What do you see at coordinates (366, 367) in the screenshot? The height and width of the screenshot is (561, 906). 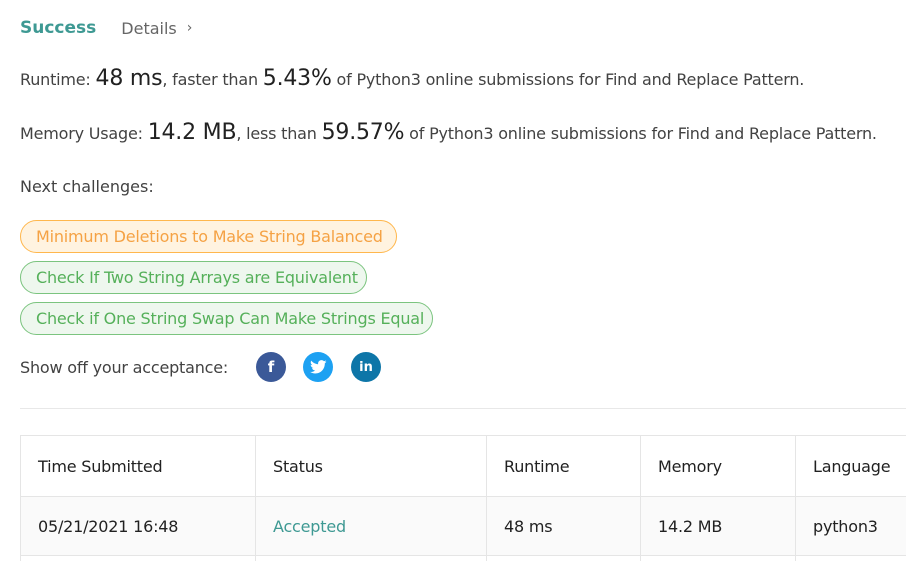 I see `linkedin-icon: in` at bounding box center [366, 367].